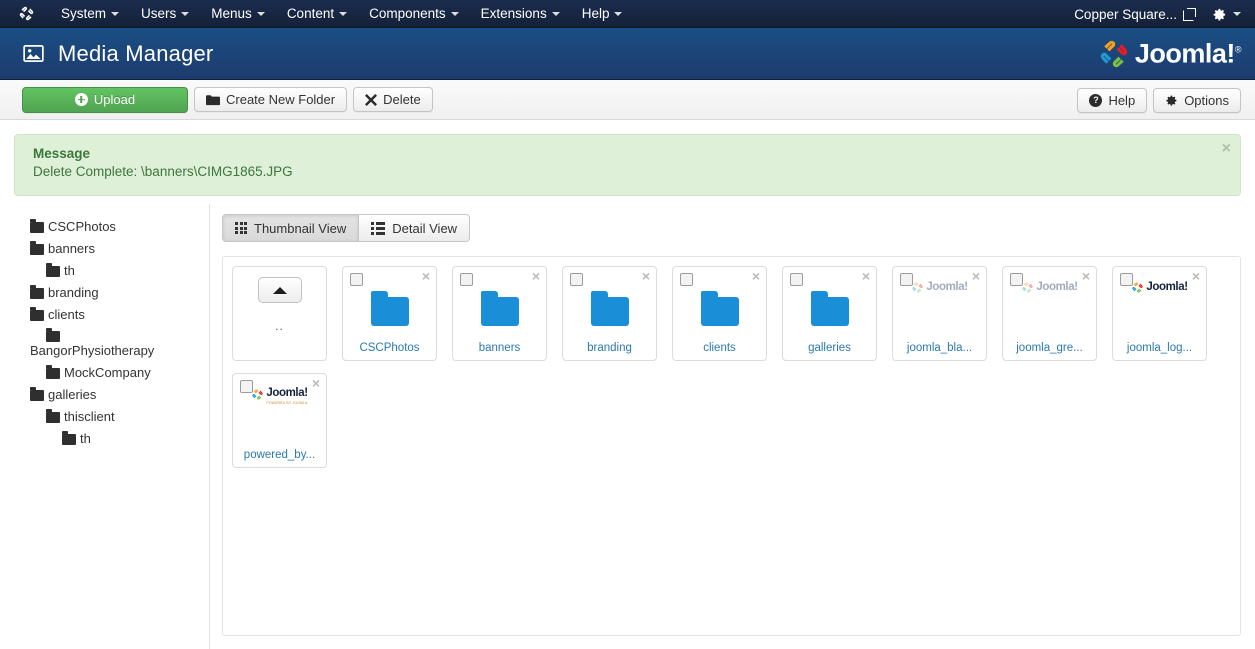  I want to click on tab-thumbnail-view: Thumbnail View, so click(291, 228).